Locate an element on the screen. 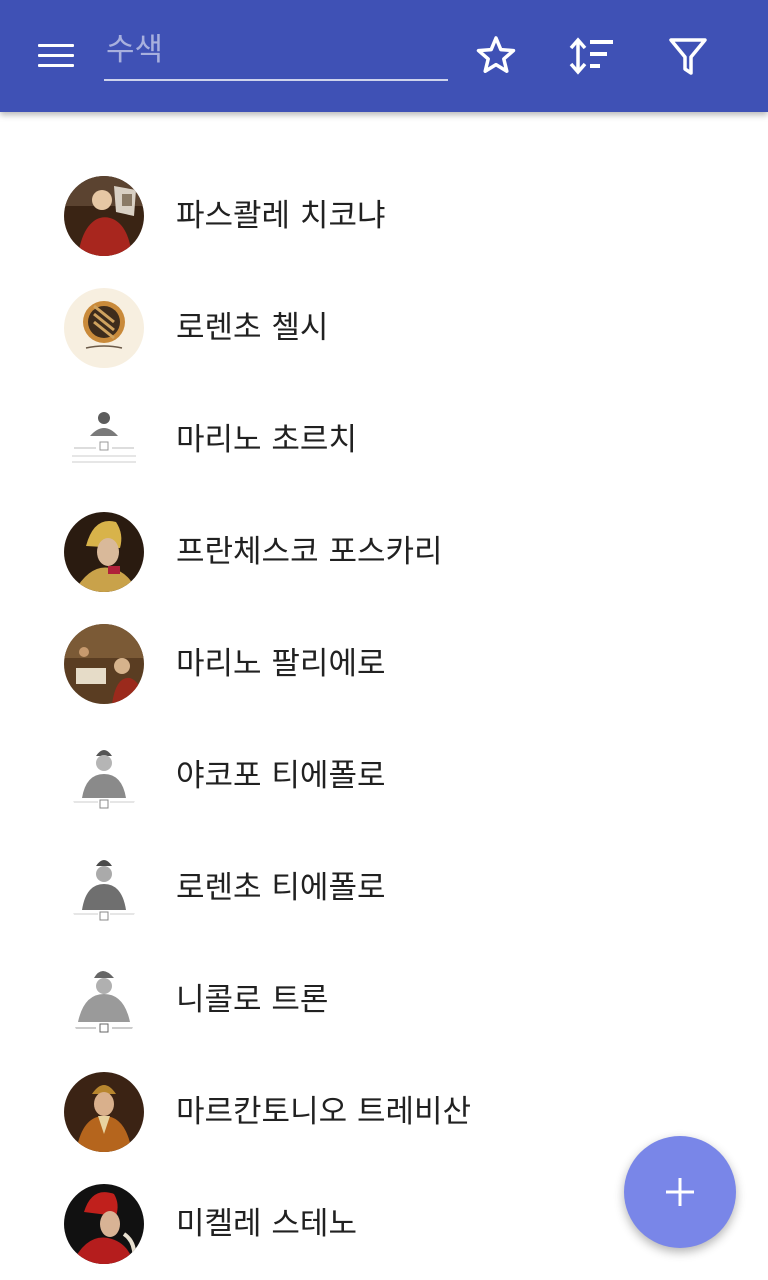 The image size is (768, 1280). list-item-name: 로렌초 티에폴로 is located at coordinates (281, 888).